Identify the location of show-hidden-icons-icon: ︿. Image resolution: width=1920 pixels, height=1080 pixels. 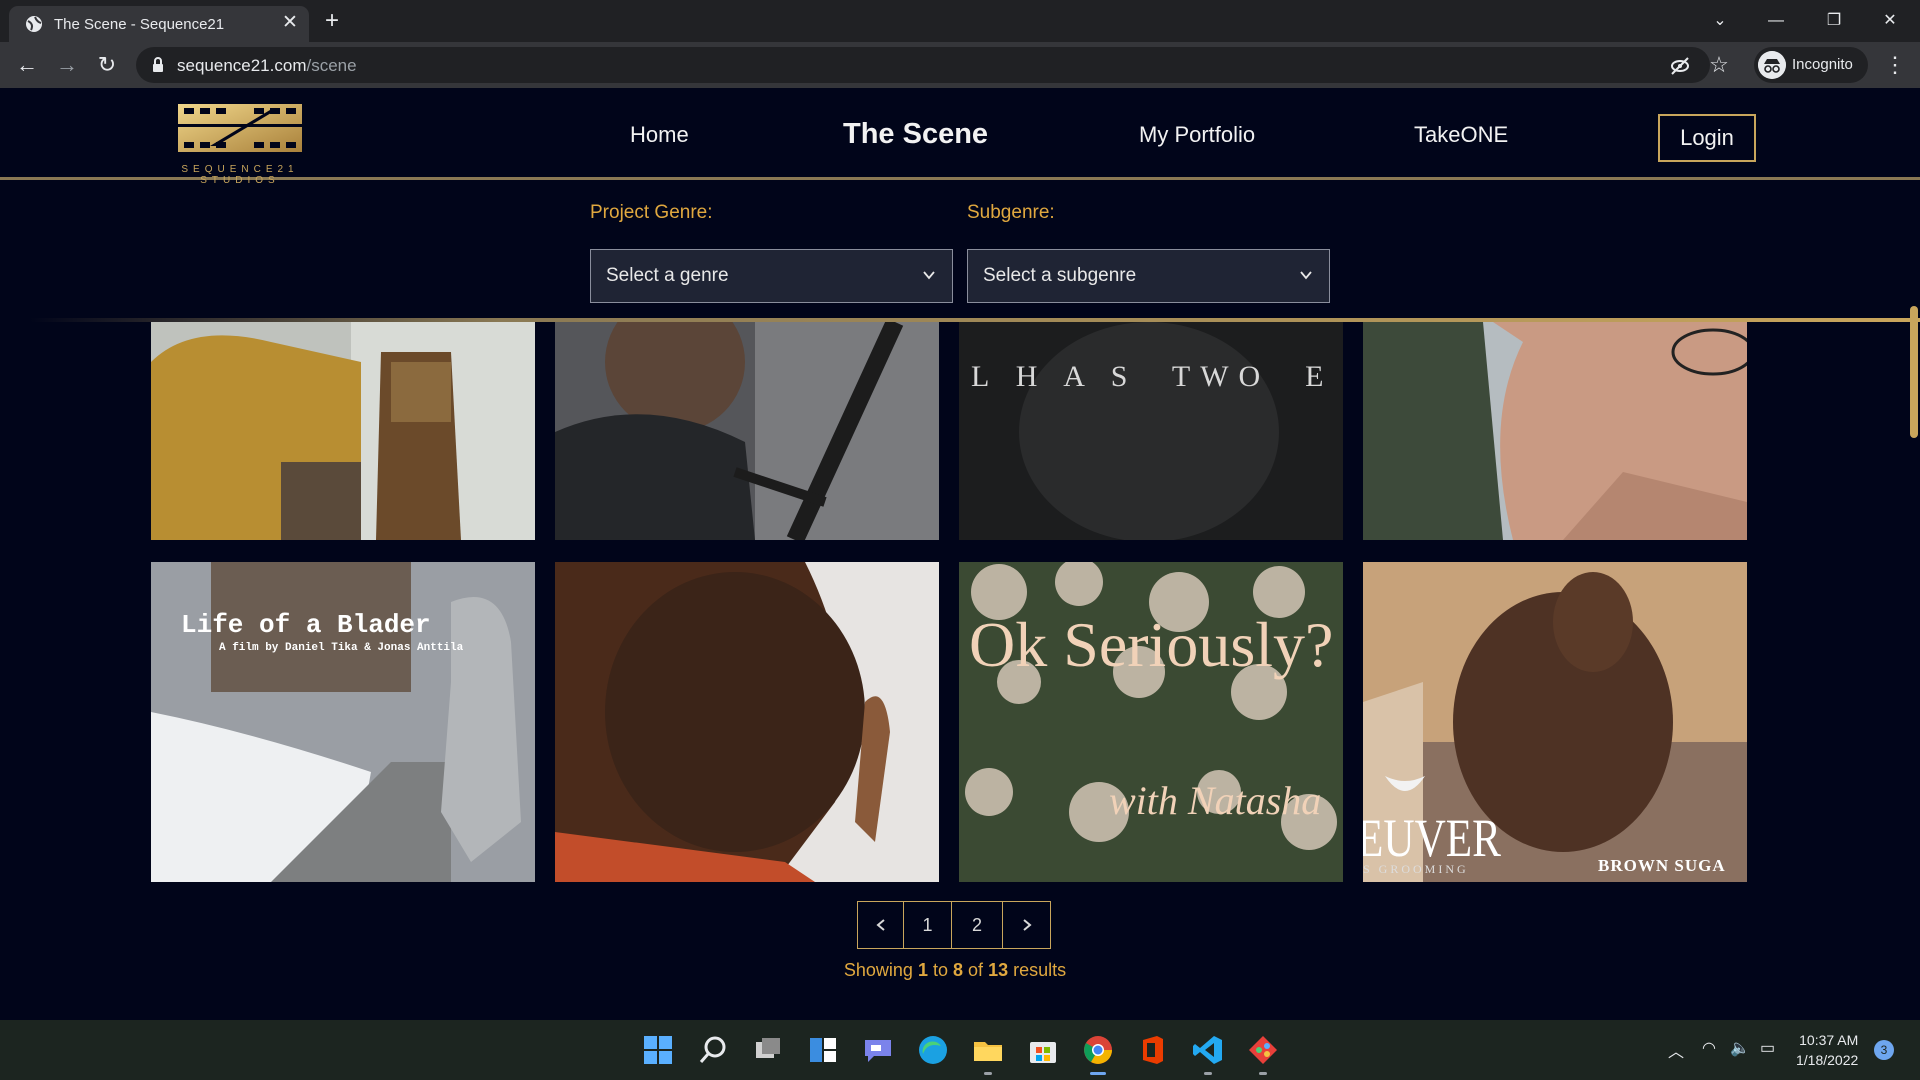
(1676, 1050).